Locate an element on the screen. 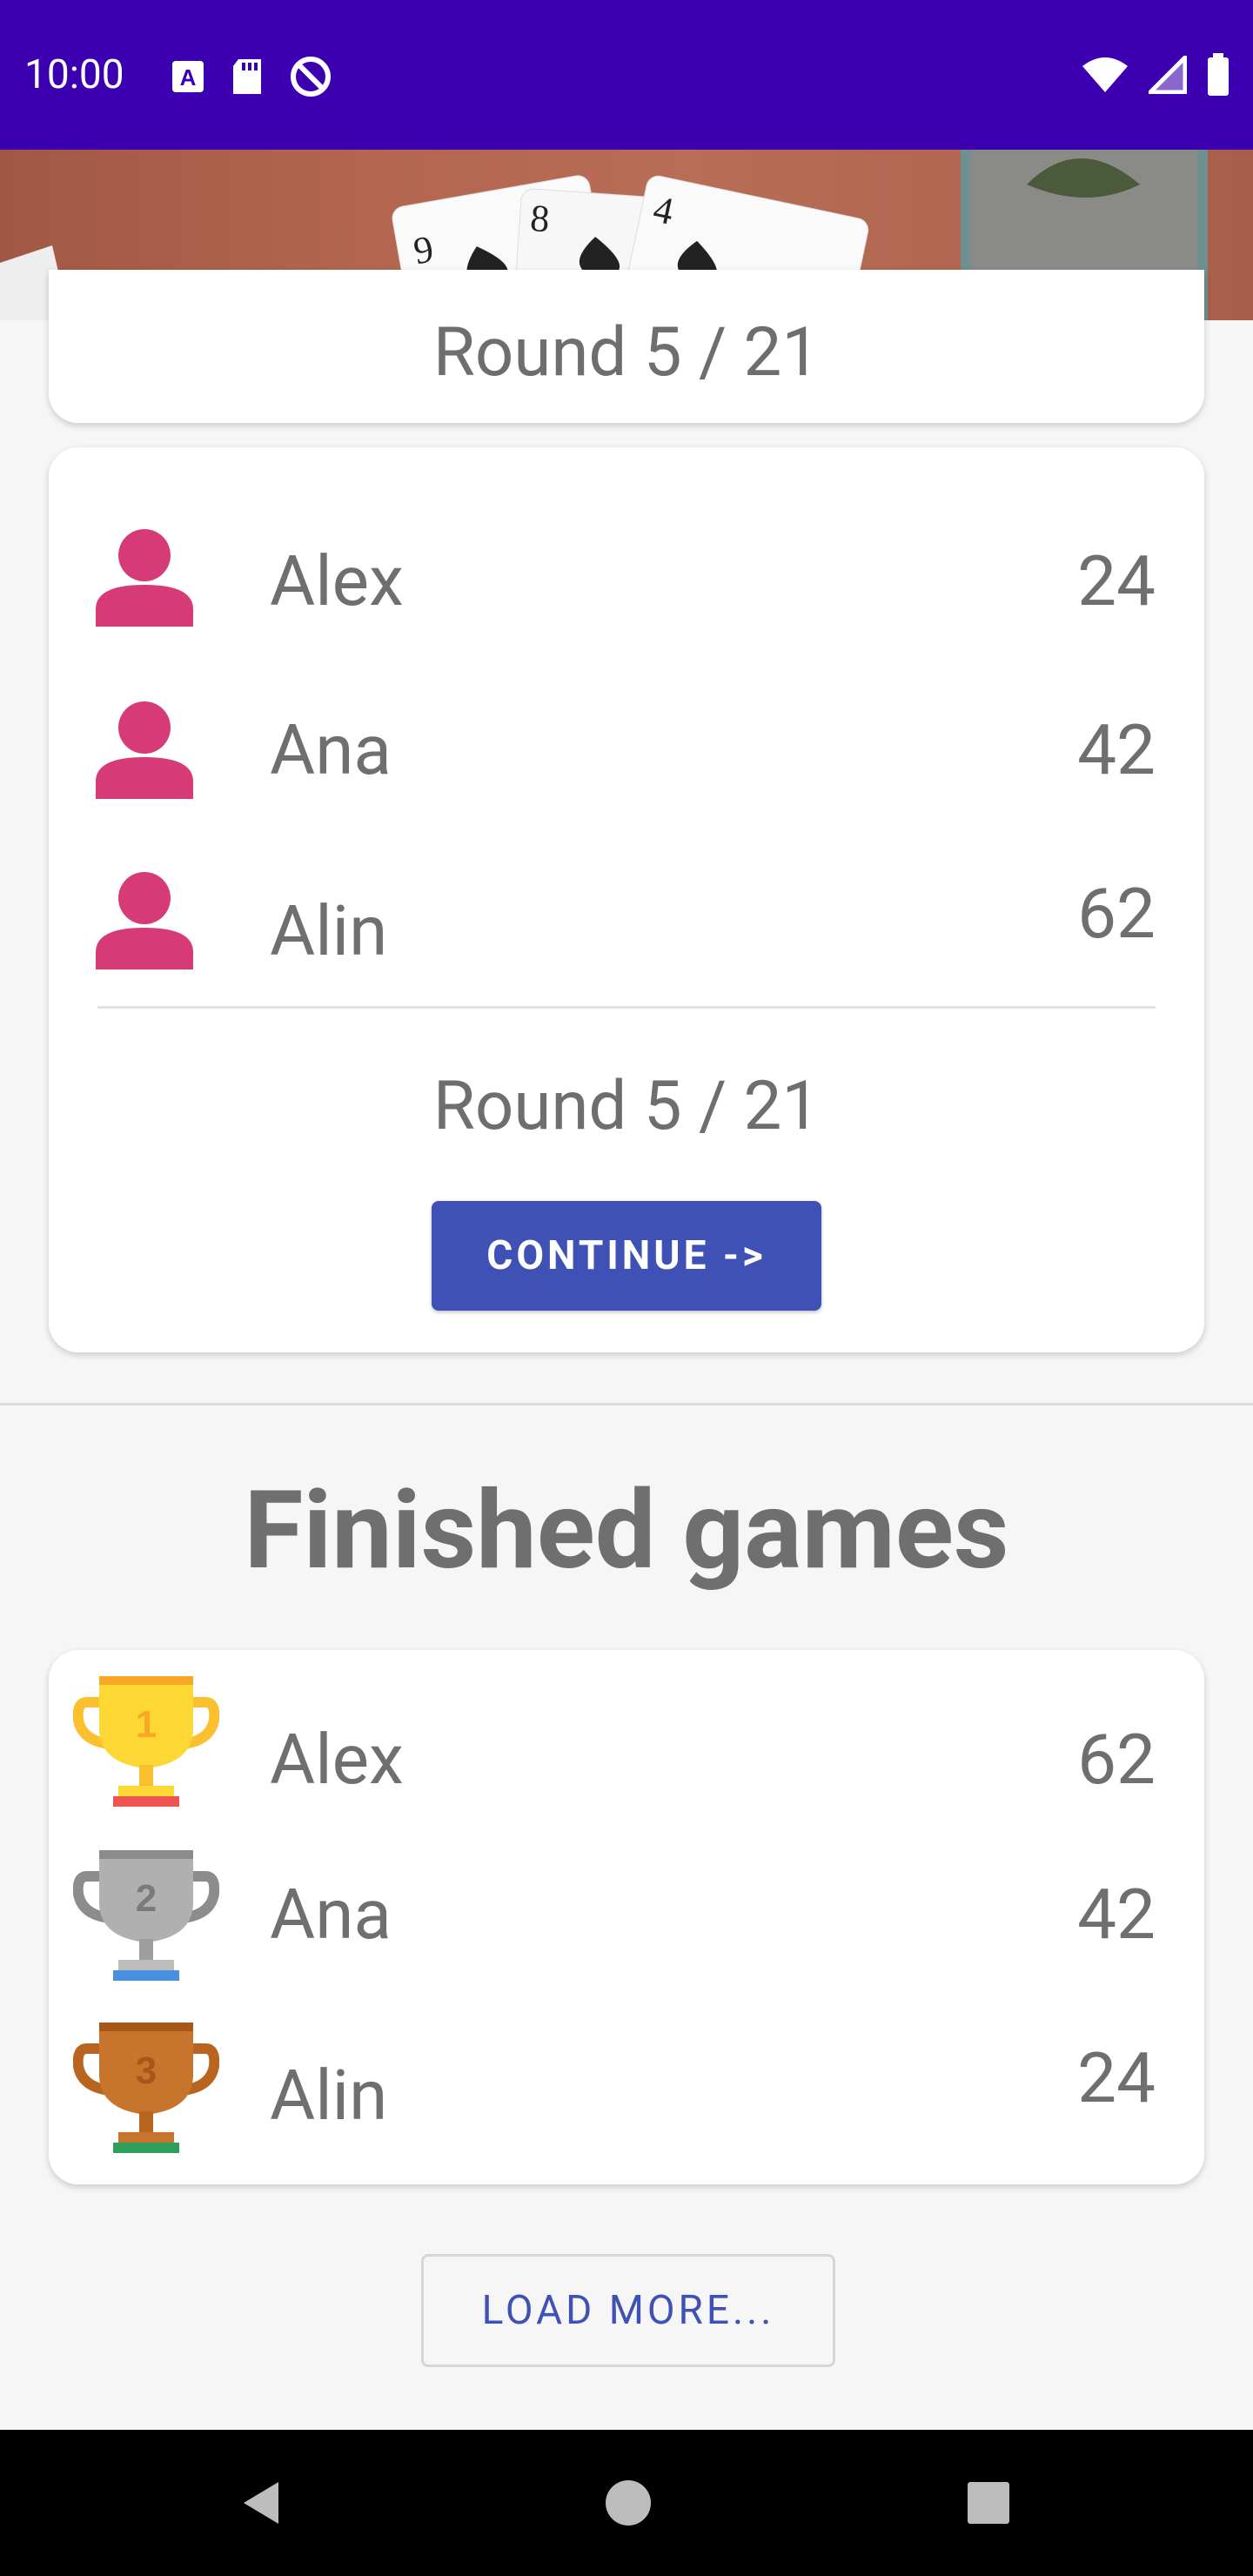 The width and height of the screenshot is (1253, 2576). list-item: 3 Alin 24 is located at coordinates (626, 2090).